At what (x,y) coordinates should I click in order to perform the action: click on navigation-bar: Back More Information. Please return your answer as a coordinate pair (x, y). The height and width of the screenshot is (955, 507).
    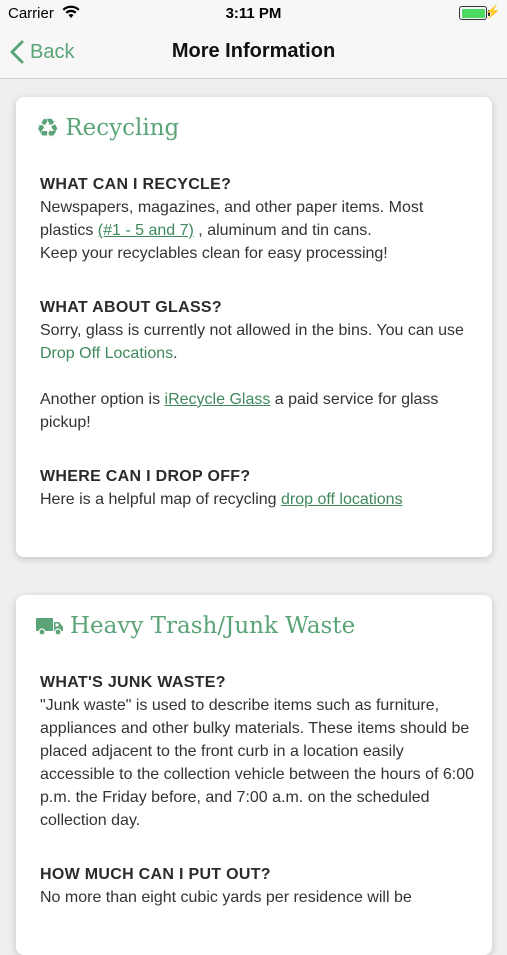
    Looking at the image, I should click on (253, 53).